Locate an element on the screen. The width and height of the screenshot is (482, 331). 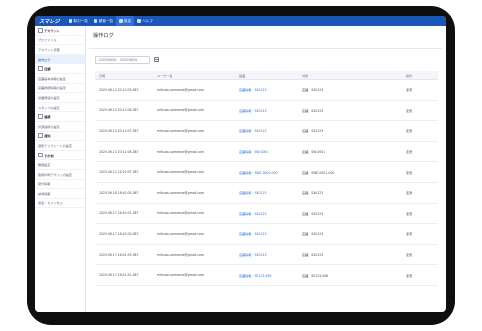
sidebar-item: スタッフの設定 is located at coordinates (60, 108).